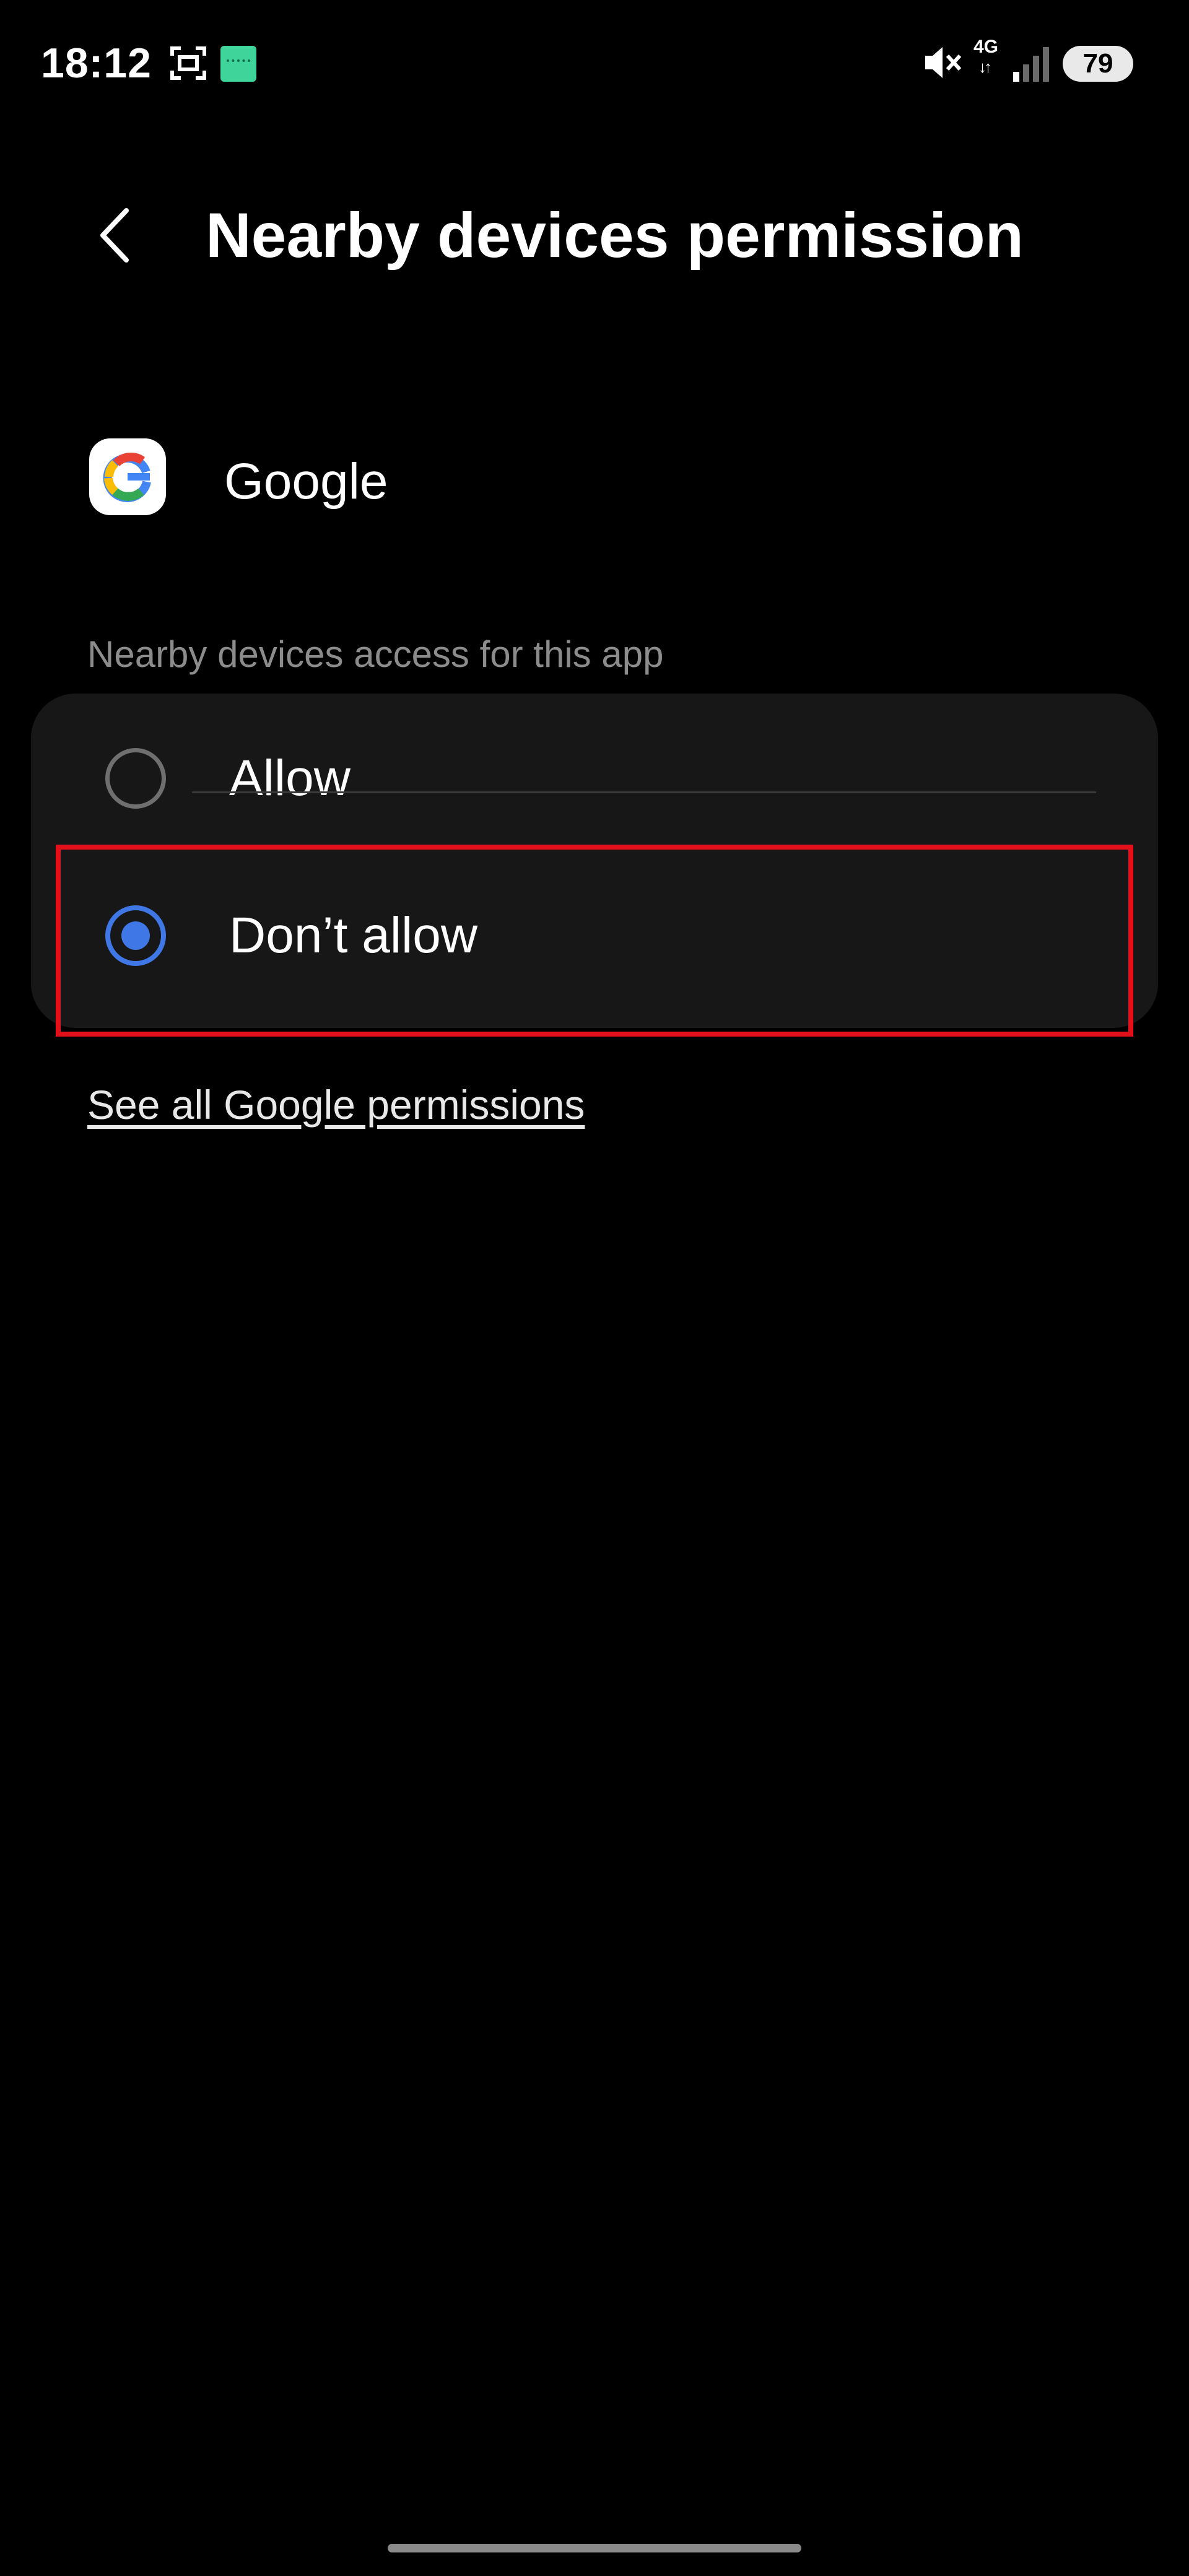 The width and height of the screenshot is (1189, 2576). What do you see at coordinates (594, 476) in the screenshot?
I see `app-info-row: Google` at bounding box center [594, 476].